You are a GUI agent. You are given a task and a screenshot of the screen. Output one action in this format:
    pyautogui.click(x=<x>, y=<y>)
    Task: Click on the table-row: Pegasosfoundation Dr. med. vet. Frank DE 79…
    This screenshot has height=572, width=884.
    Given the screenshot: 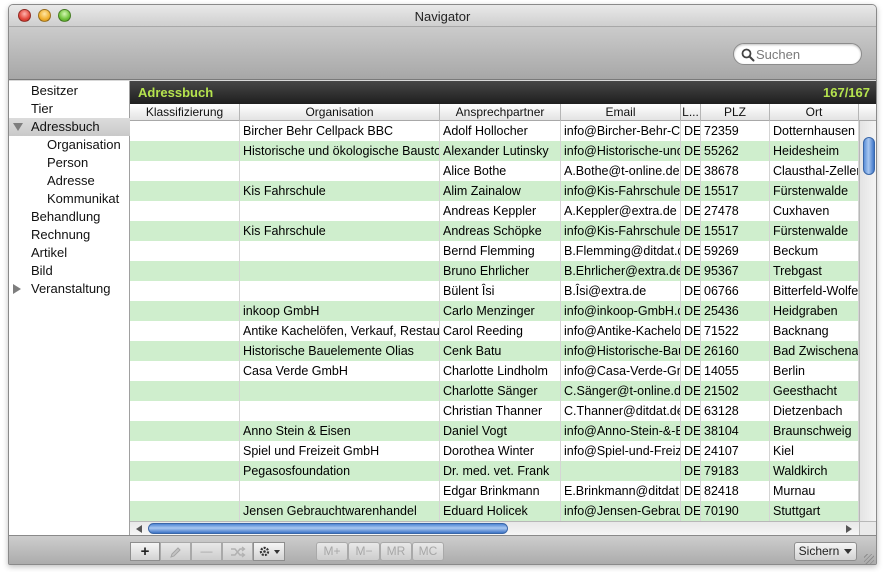 What is the action you would take?
    pyautogui.click(x=494, y=471)
    